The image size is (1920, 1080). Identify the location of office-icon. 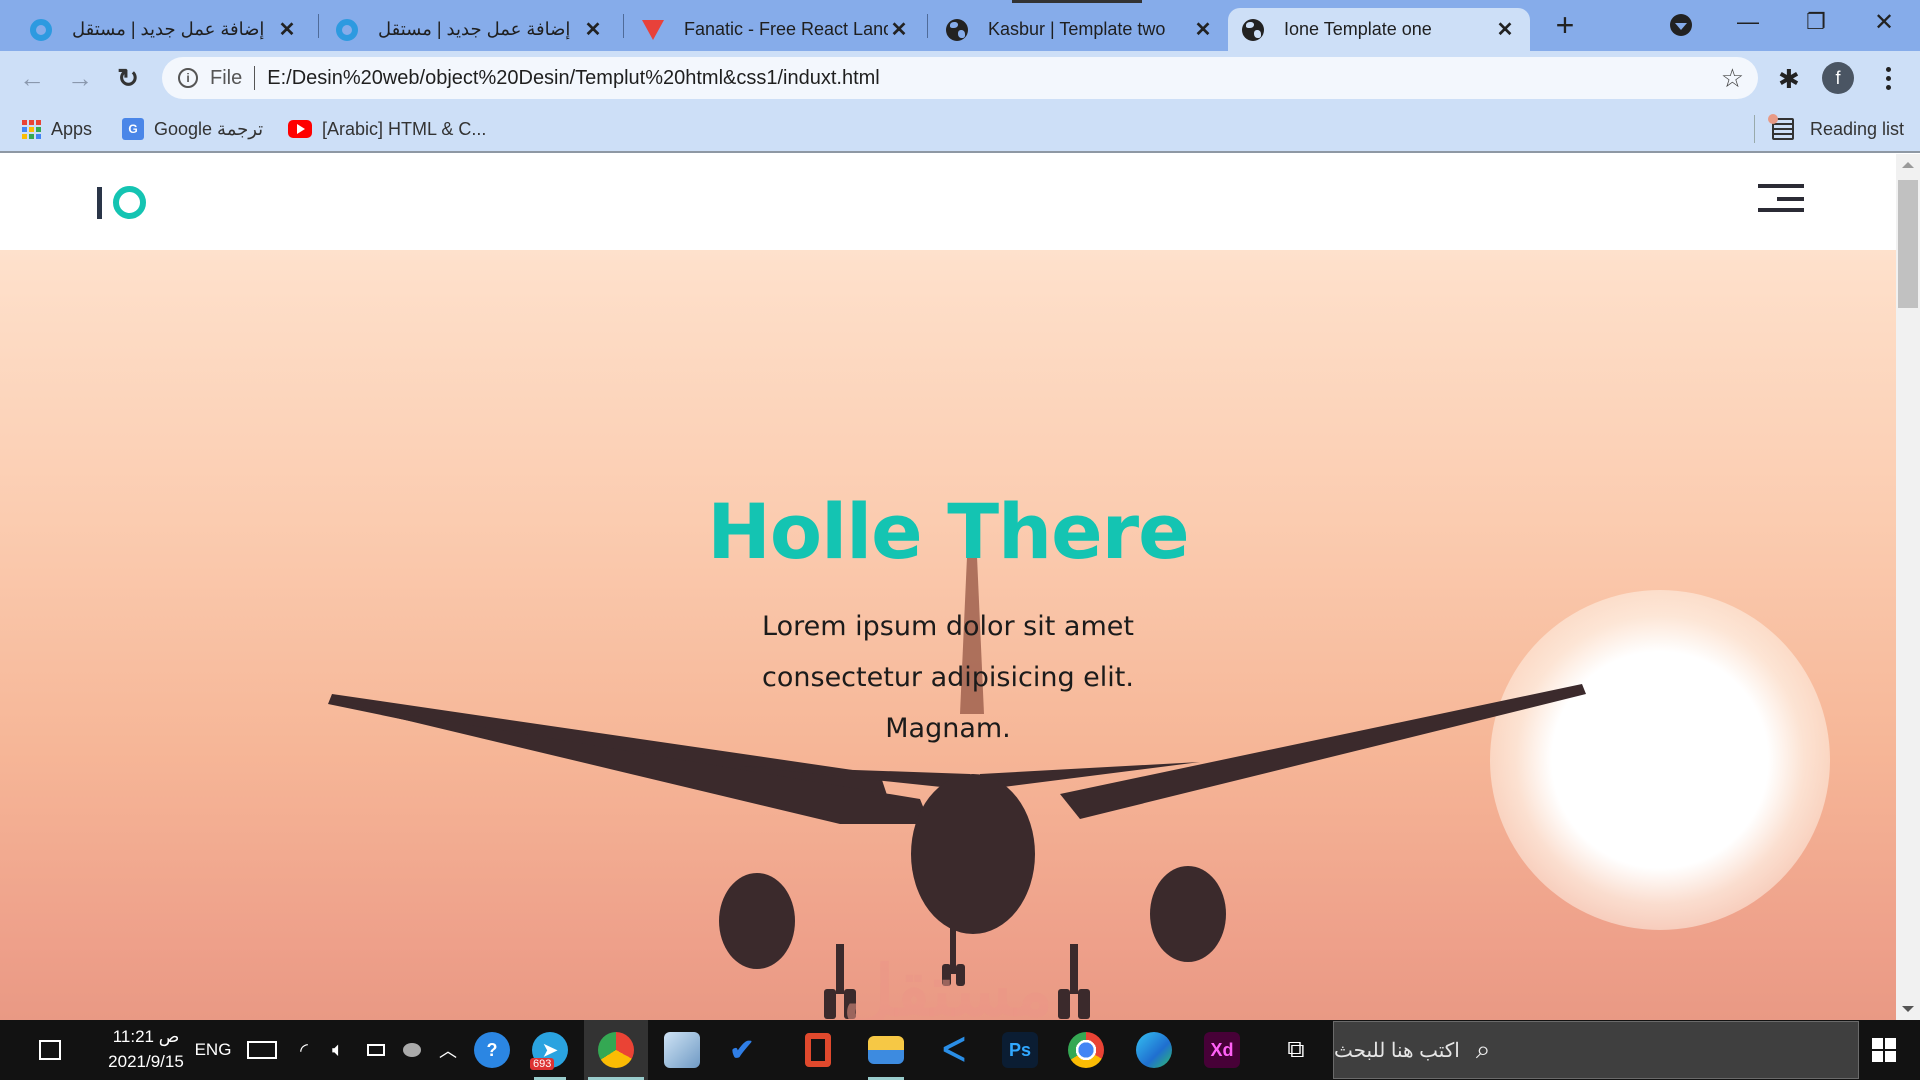
(818, 1050).